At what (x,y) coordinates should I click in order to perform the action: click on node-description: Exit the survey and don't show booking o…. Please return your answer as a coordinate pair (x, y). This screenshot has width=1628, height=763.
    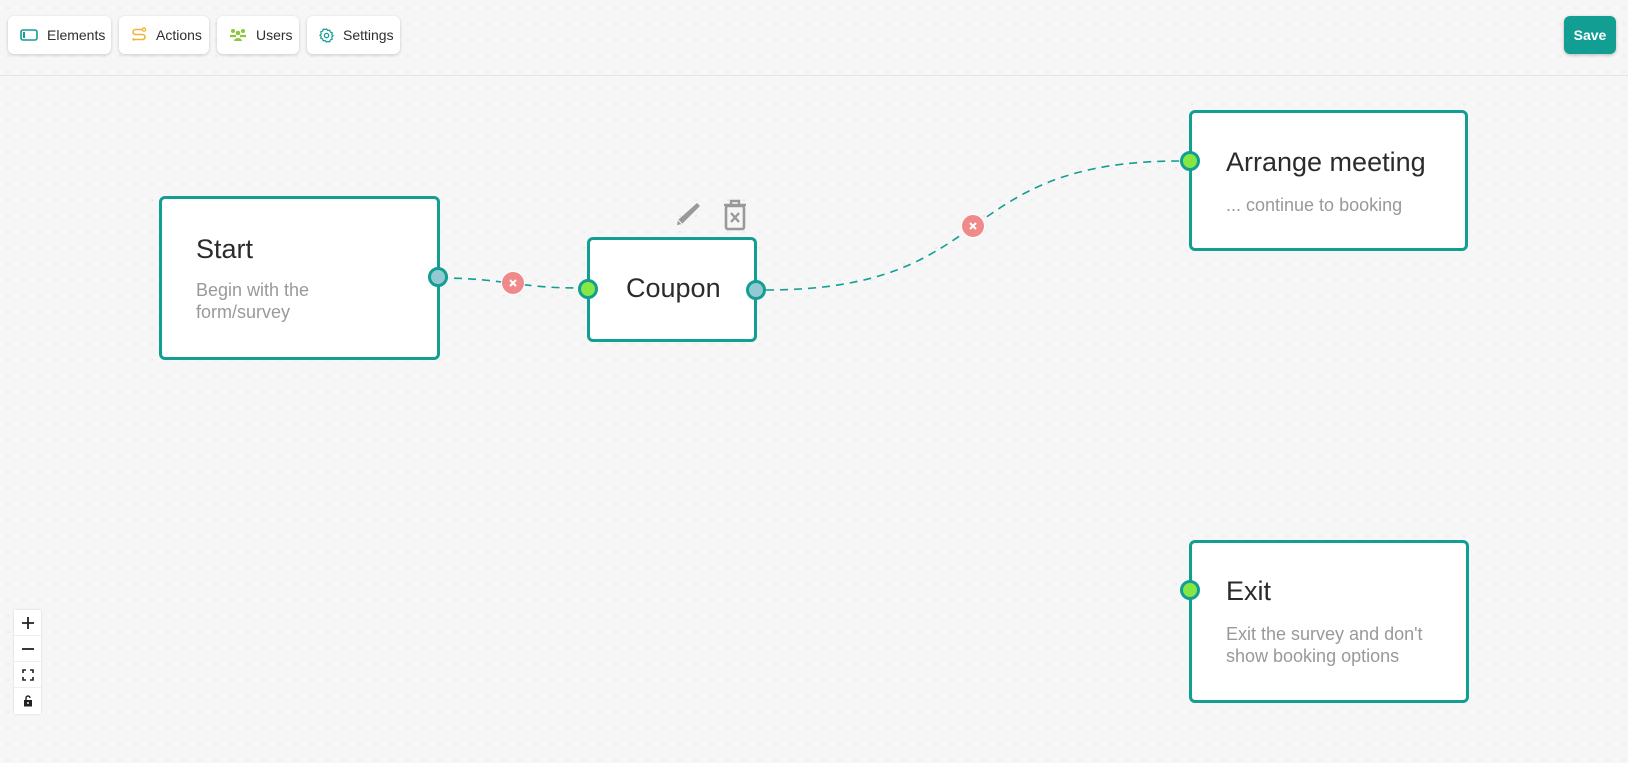
    Looking at the image, I should click on (1324, 645).